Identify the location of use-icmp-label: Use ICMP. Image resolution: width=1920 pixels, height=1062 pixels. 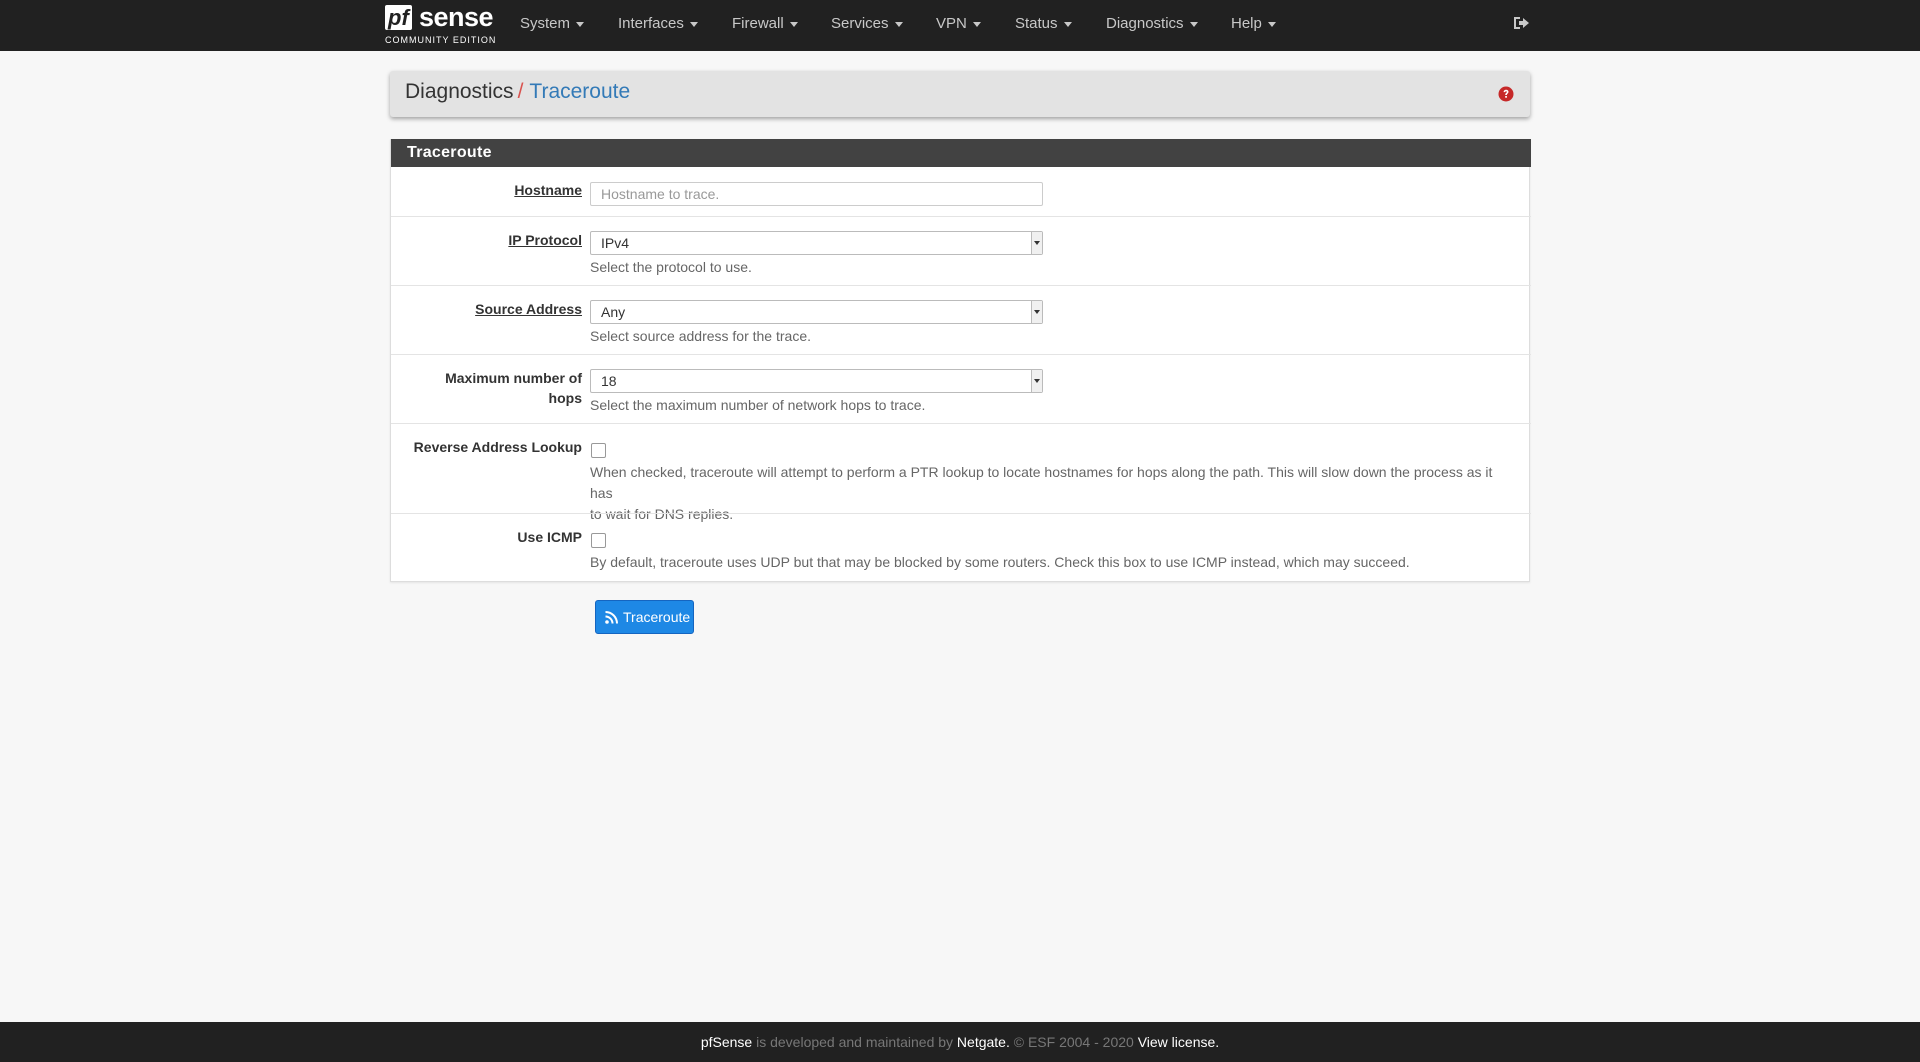
(549, 537).